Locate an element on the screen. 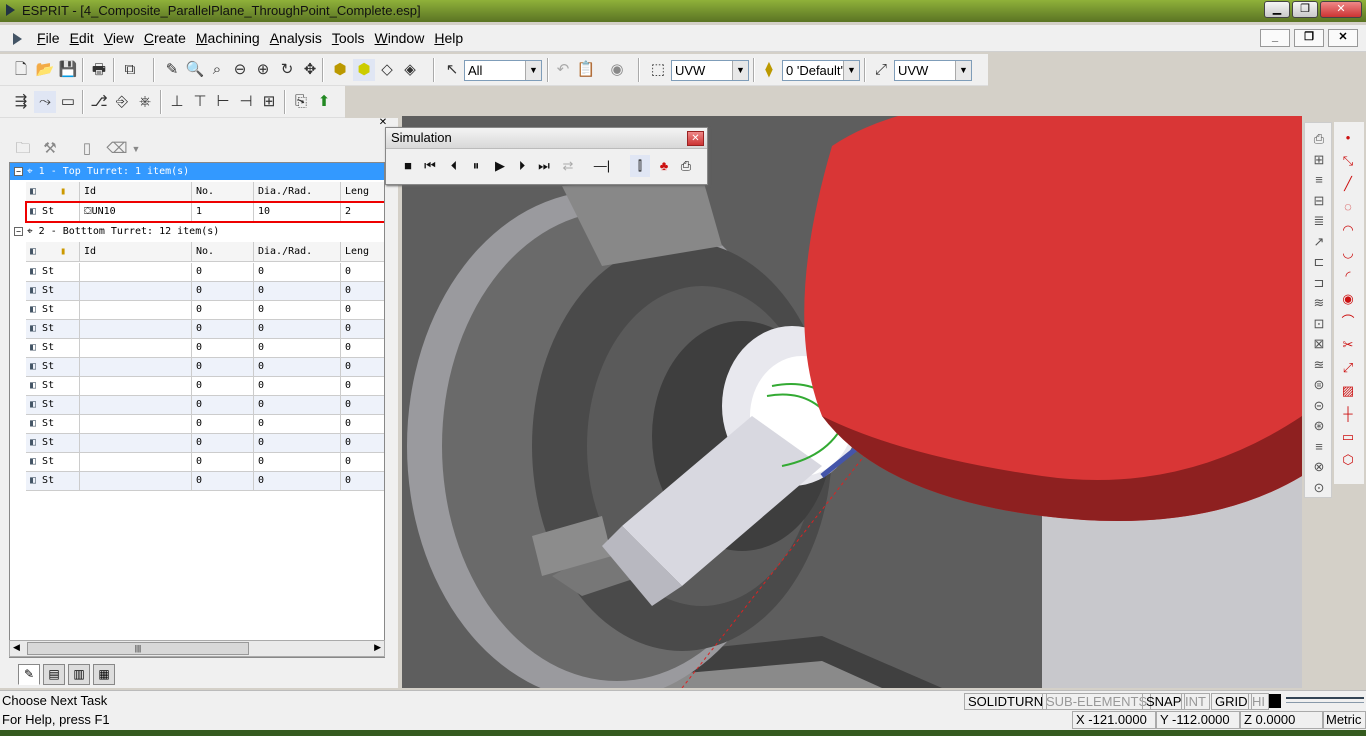 The image size is (1366, 736). line-icon: ≡ is located at coordinates (1319, 180).